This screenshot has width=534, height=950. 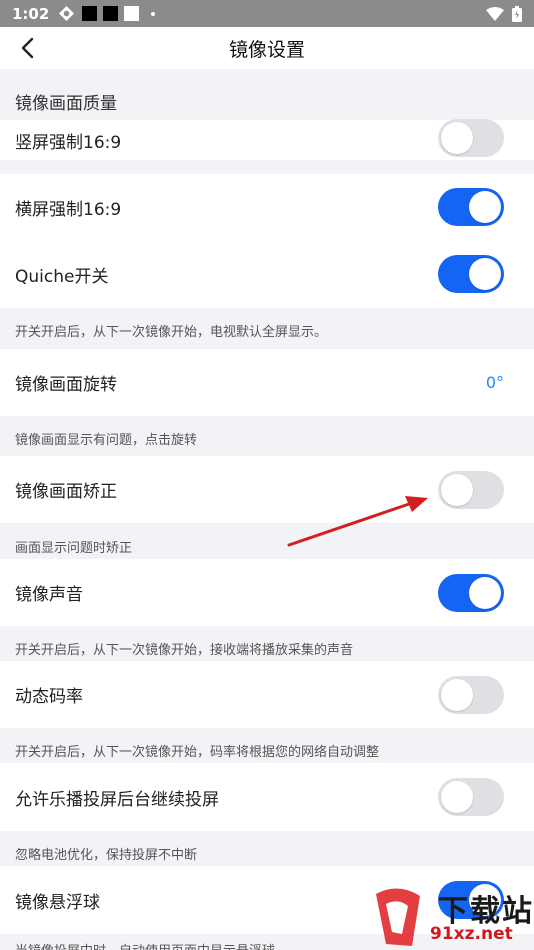 What do you see at coordinates (153, 13) in the screenshot?
I see `more-notifications-icon` at bounding box center [153, 13].